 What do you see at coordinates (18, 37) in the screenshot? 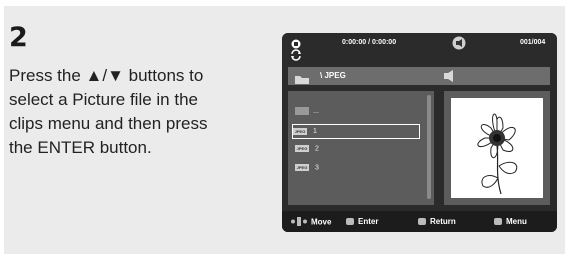
I see `step-number: 2` at bounding box center [18, 37].